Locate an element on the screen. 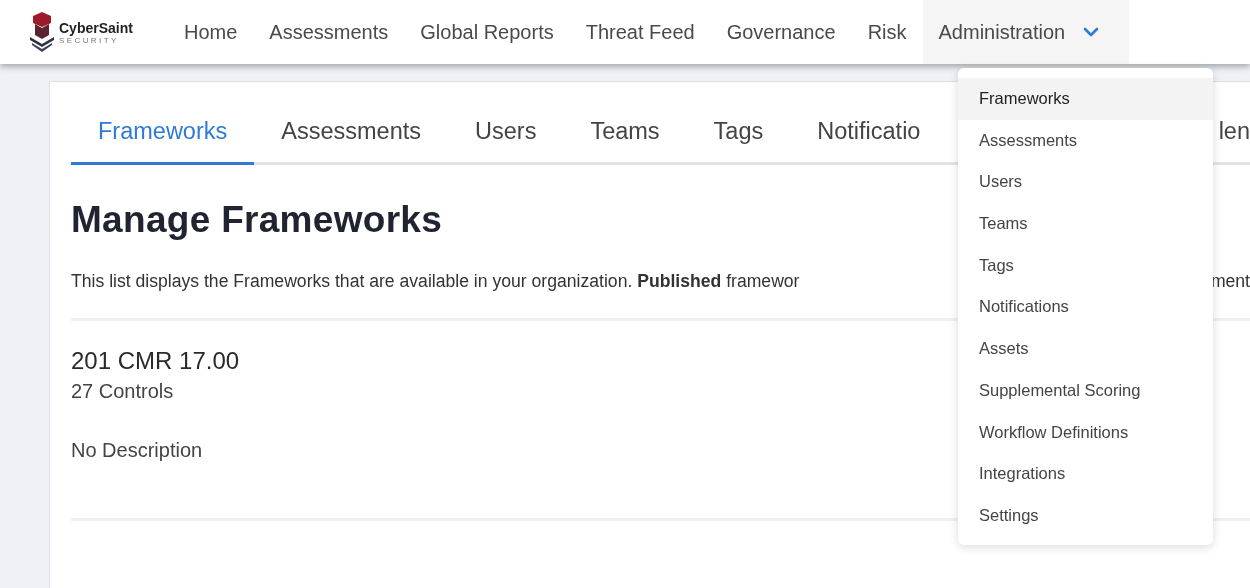 The image size is (1250, 588). menu-item: Frameworks is located at coordinates (1085, 99).